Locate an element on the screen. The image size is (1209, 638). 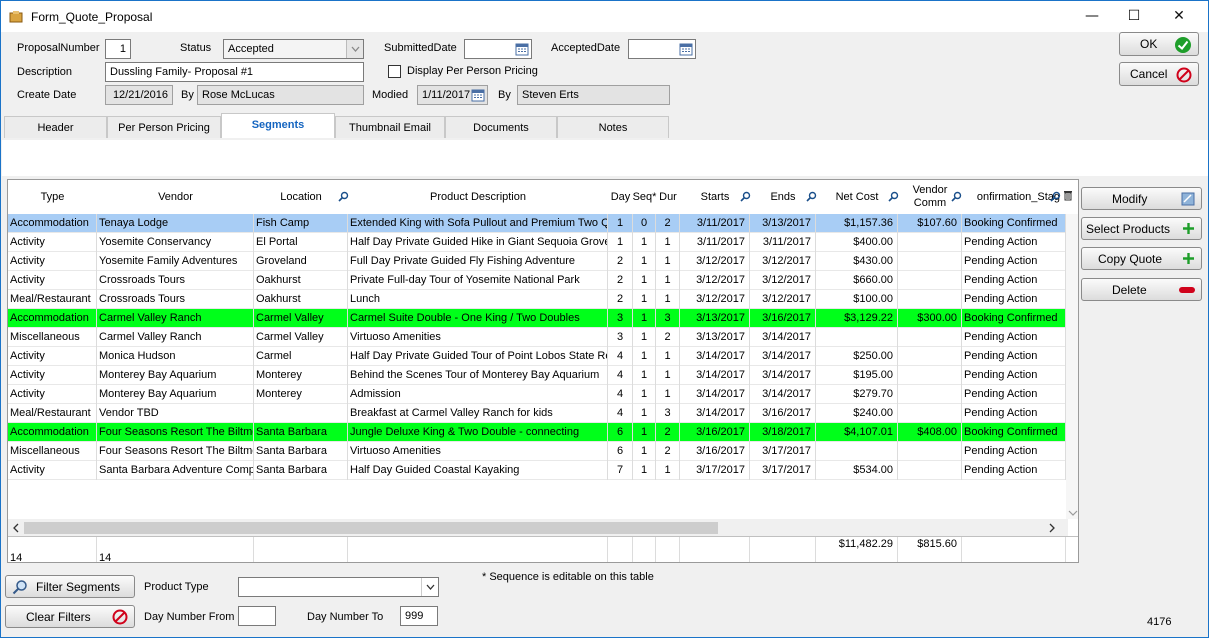
select-products-button: Select Products is located at coordinates (1141, 228).